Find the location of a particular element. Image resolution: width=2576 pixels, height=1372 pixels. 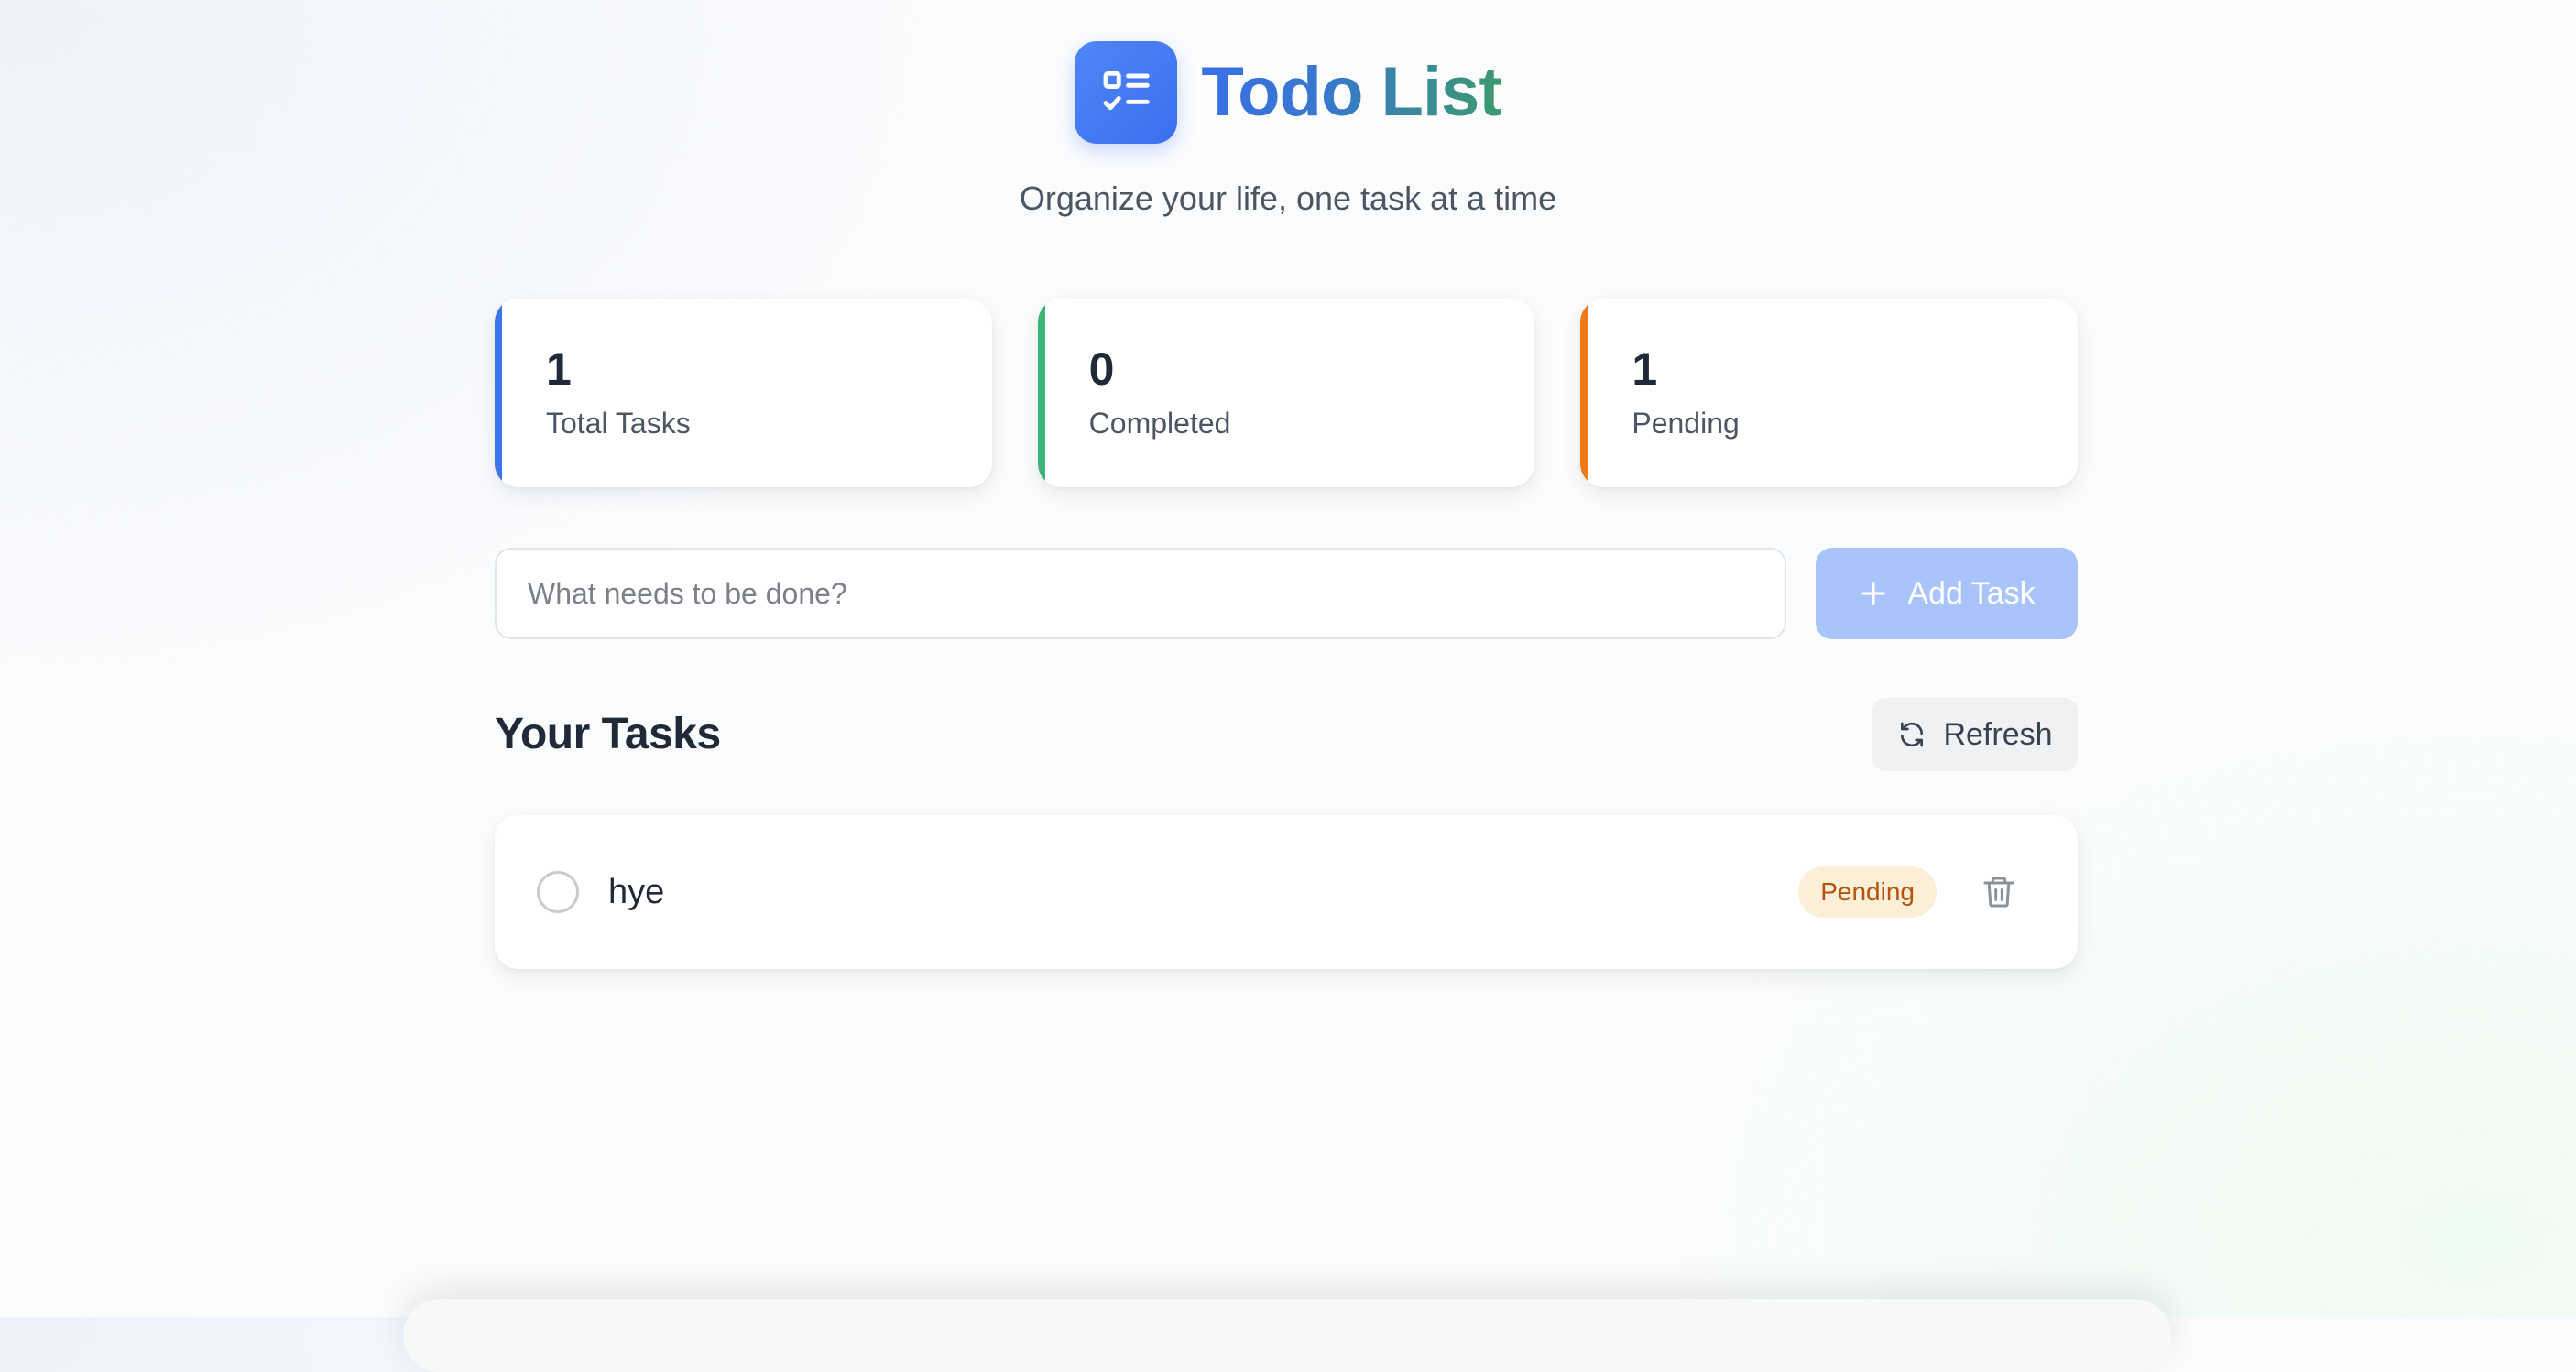

status-badge: Pending is located at coordinates (1868, 892).